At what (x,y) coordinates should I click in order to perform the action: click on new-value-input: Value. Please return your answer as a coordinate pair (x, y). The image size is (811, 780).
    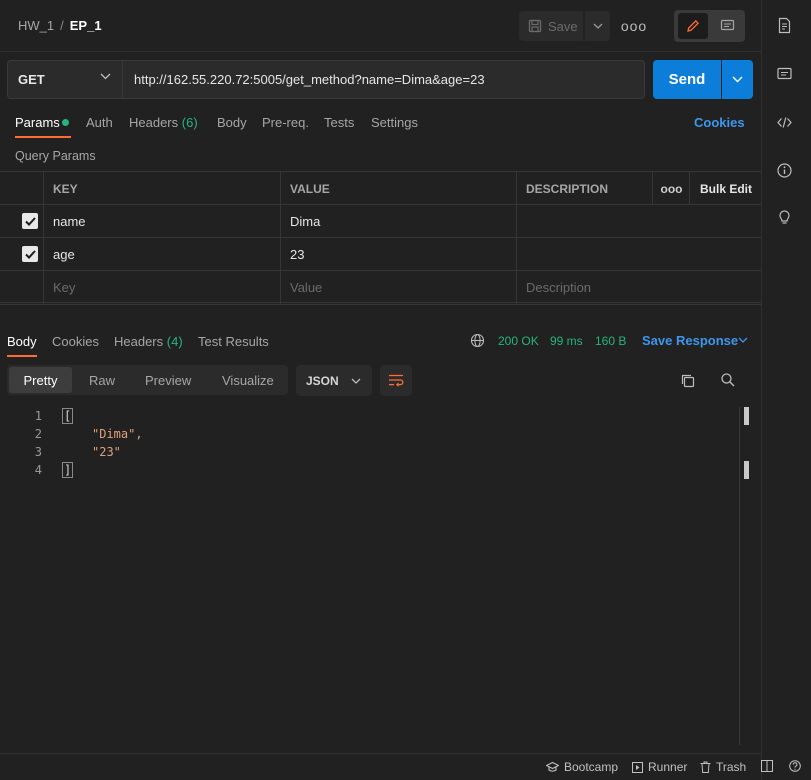
    Looking at the image, I should click on (398, 287).